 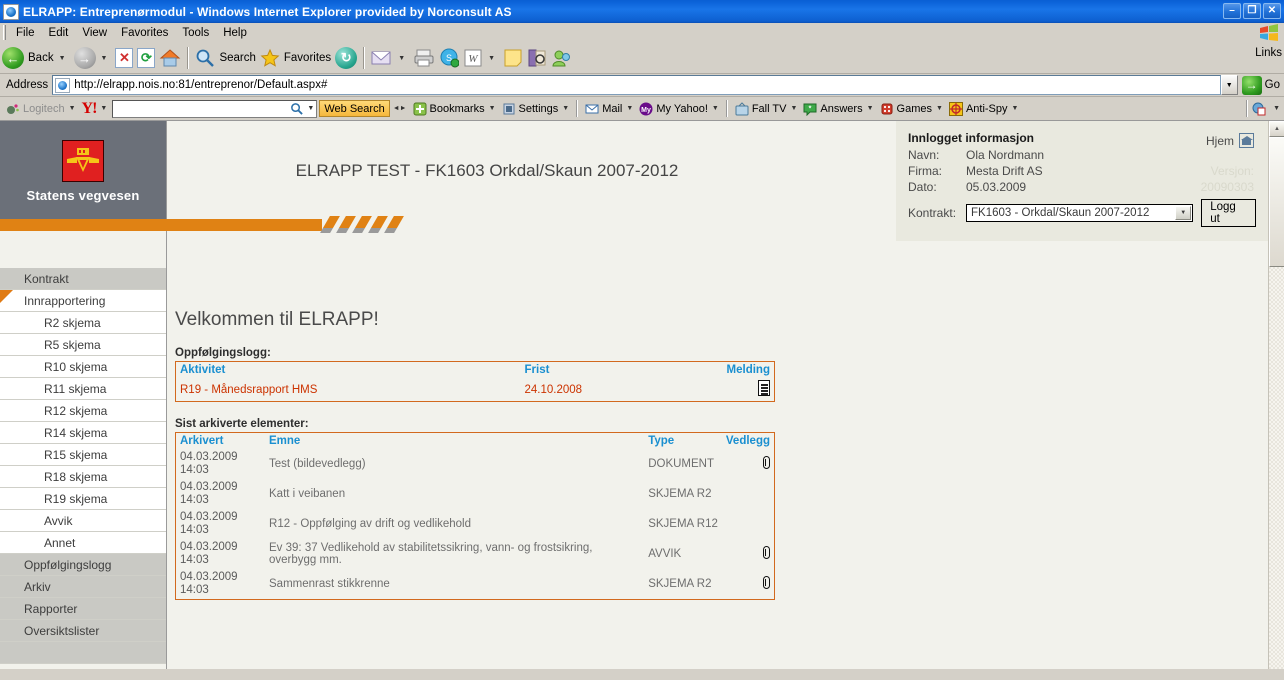 What do you see at coordinates (1228, 213) in the screenshot?
I see `logout-button: Logg ut` at bounding box center [1228, 213].